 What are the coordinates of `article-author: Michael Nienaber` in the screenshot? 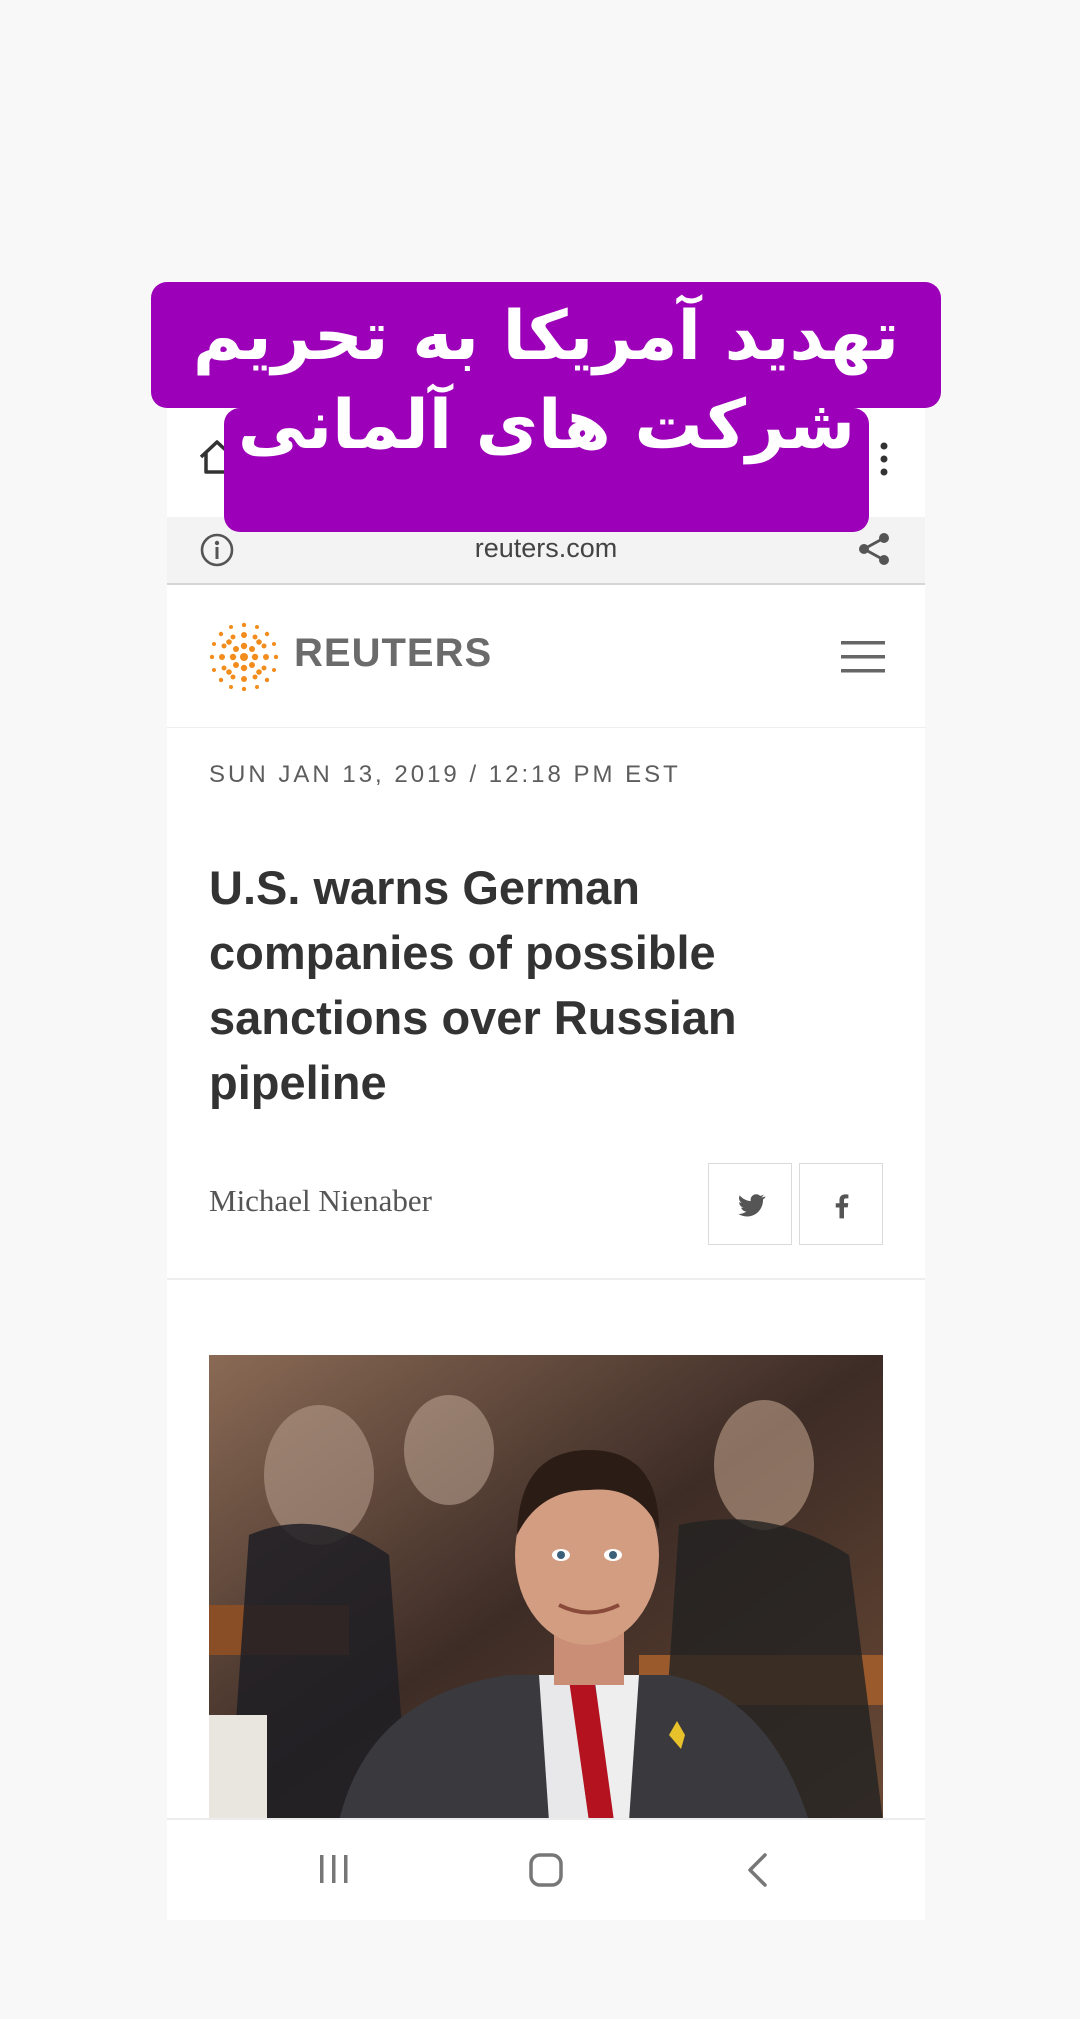 It's located at (320, 1201).